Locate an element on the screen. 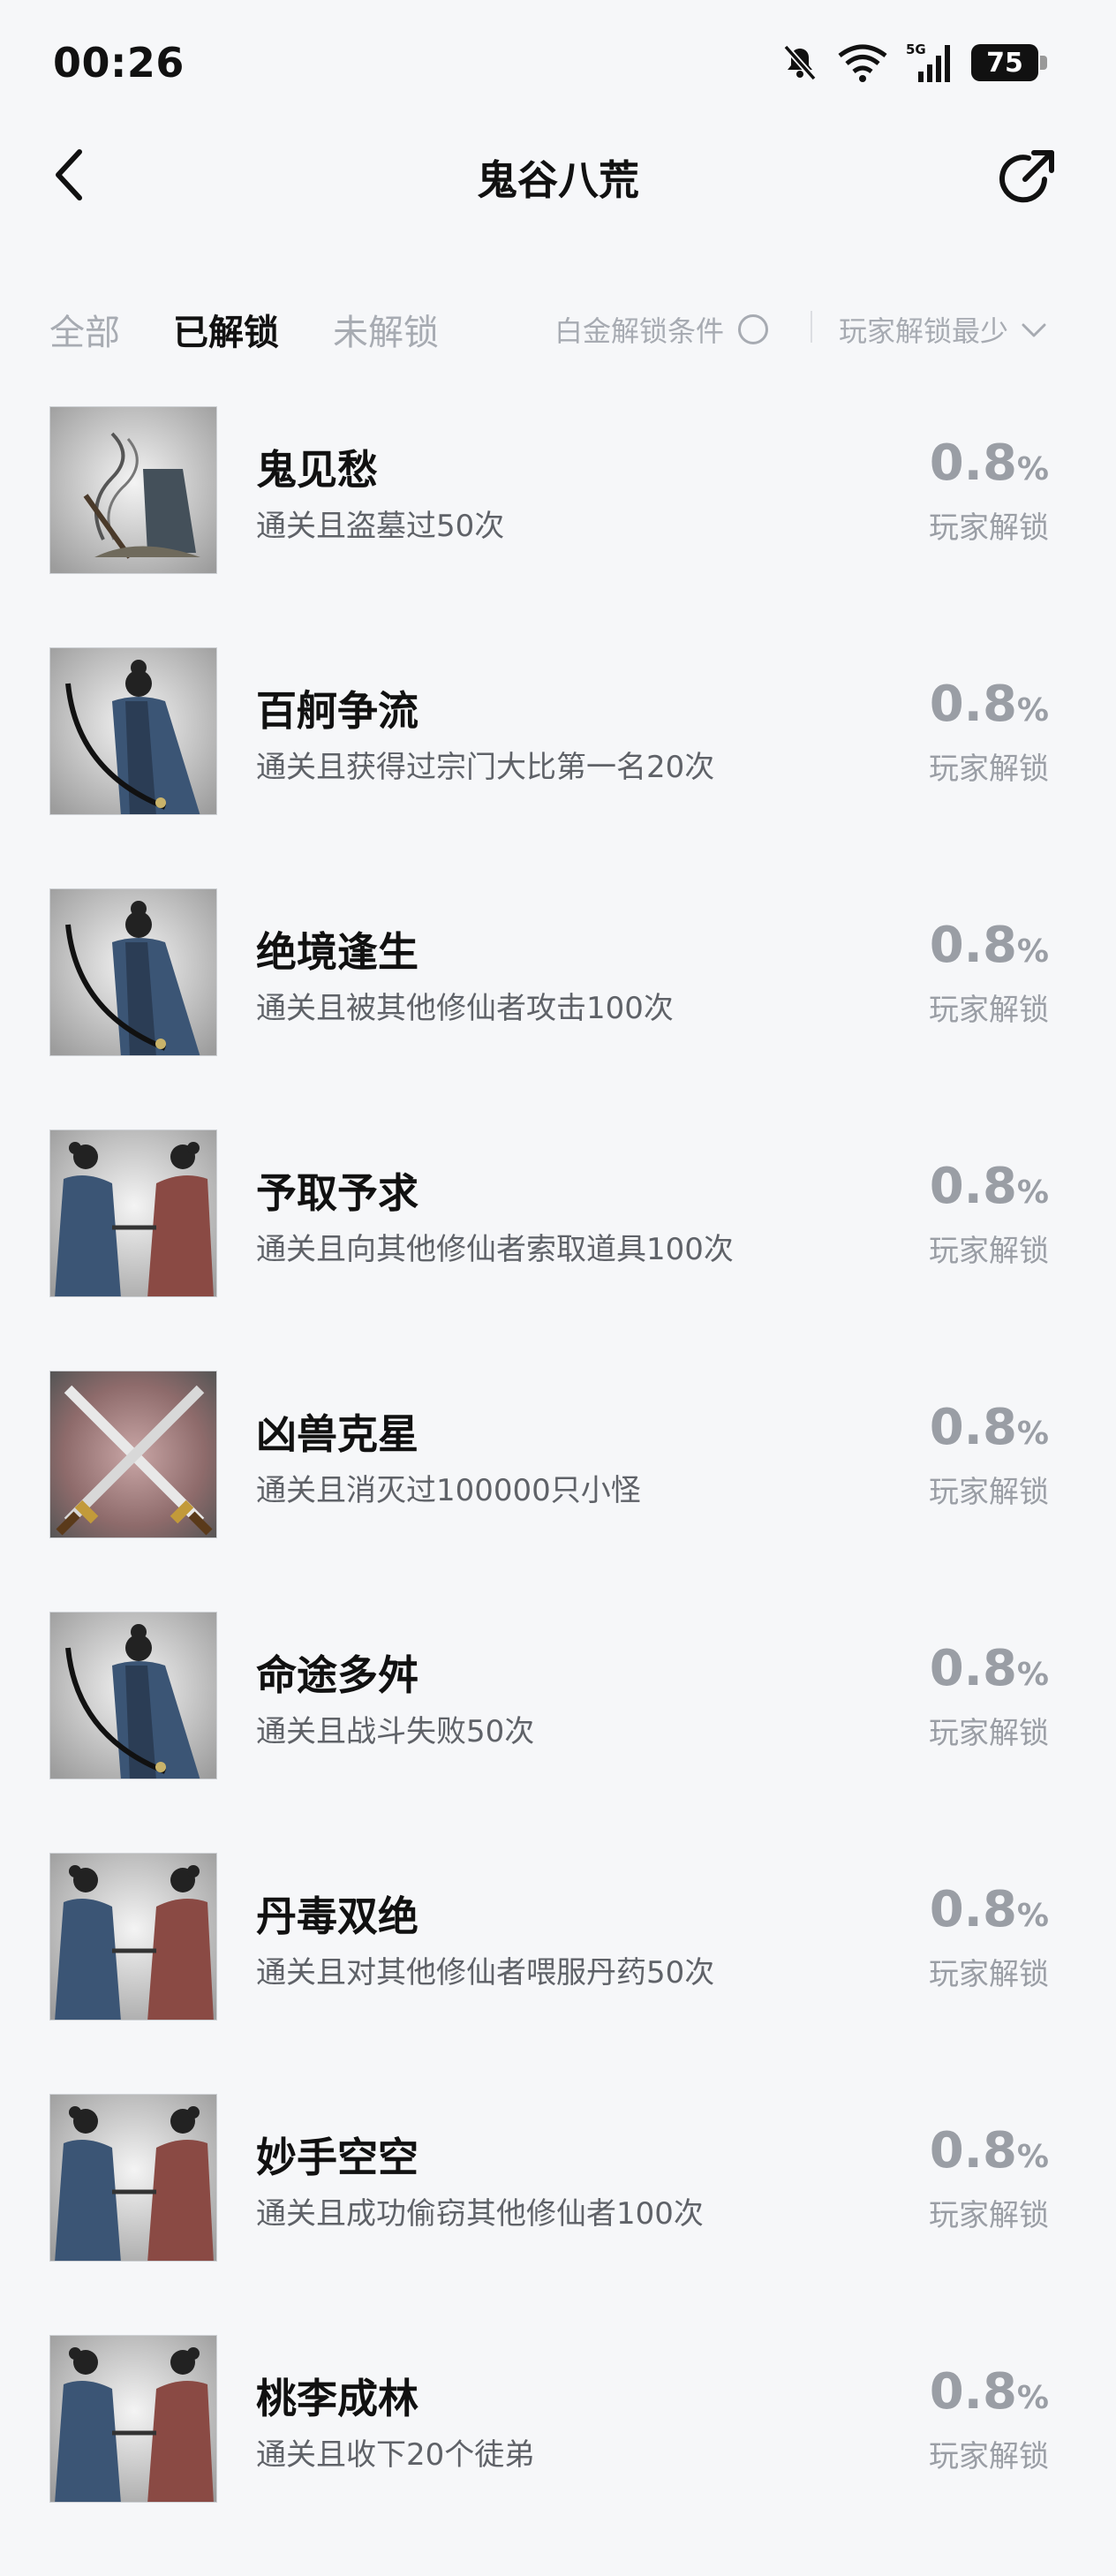 The height and width of the screenshot is (2576, 1116). achievement-desc: 通关且盗墓过50次 is located at coordinates (380, 527).